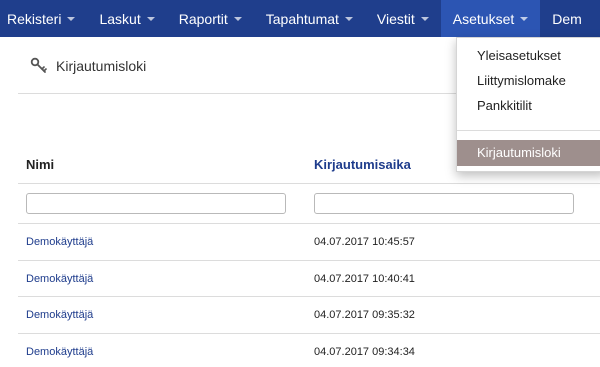  What do you see at coordinates (34, 18) in the screenshot?
I see `nav-item-label: Rekisteri` at bounding box center [34, 18].